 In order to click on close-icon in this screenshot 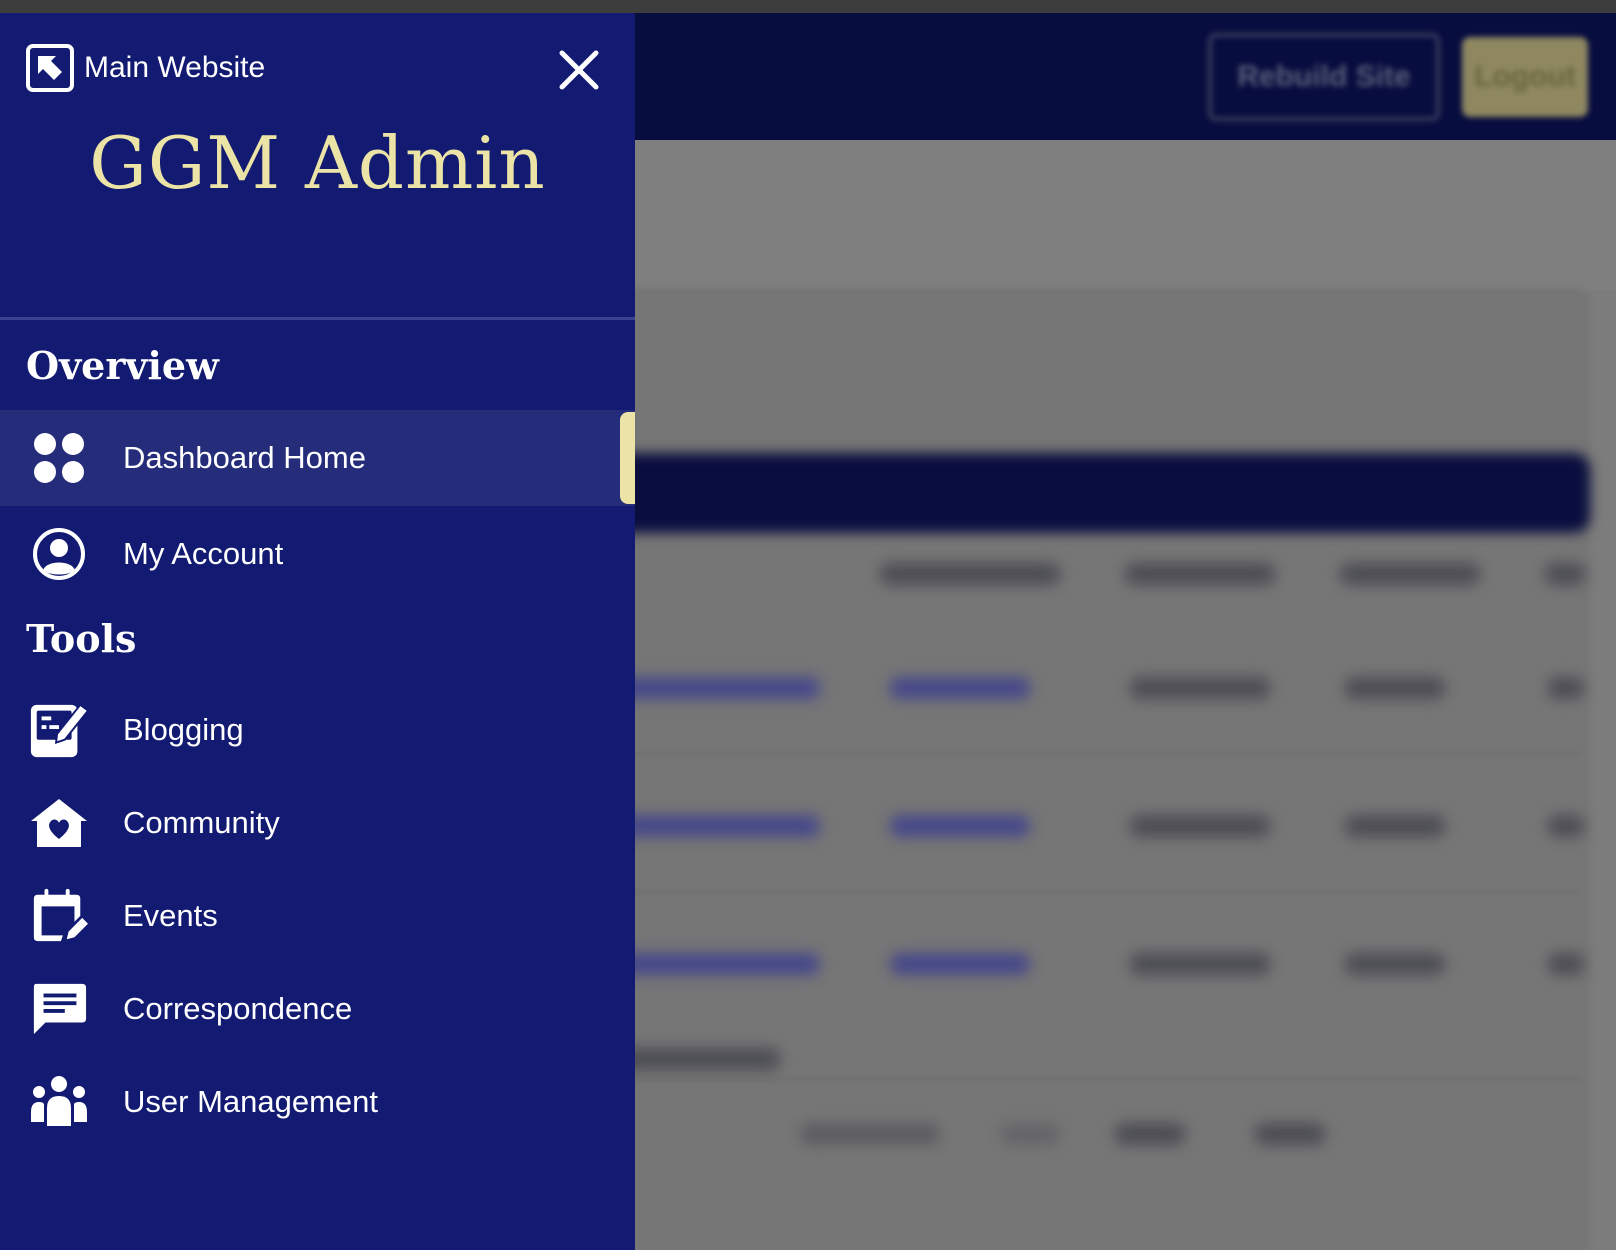, I will do `click(579, 70)`.